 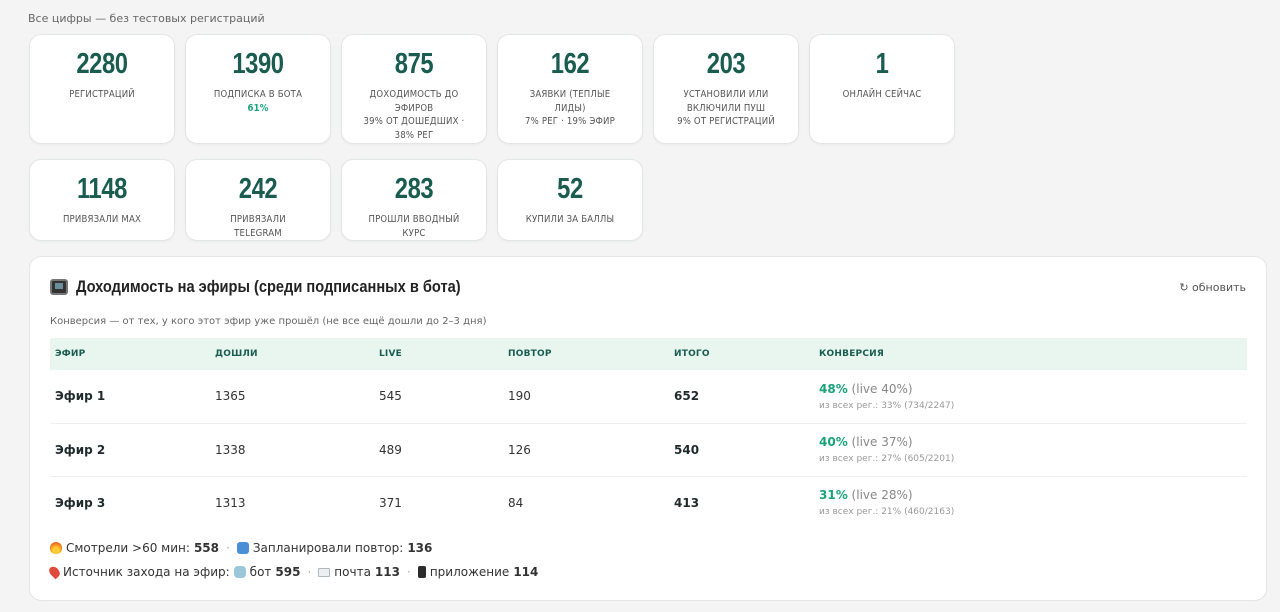 What do you see at coordinates (206, 548) in the screenshot?
I see `watched-value: 558` at bounding box center [206, 548].